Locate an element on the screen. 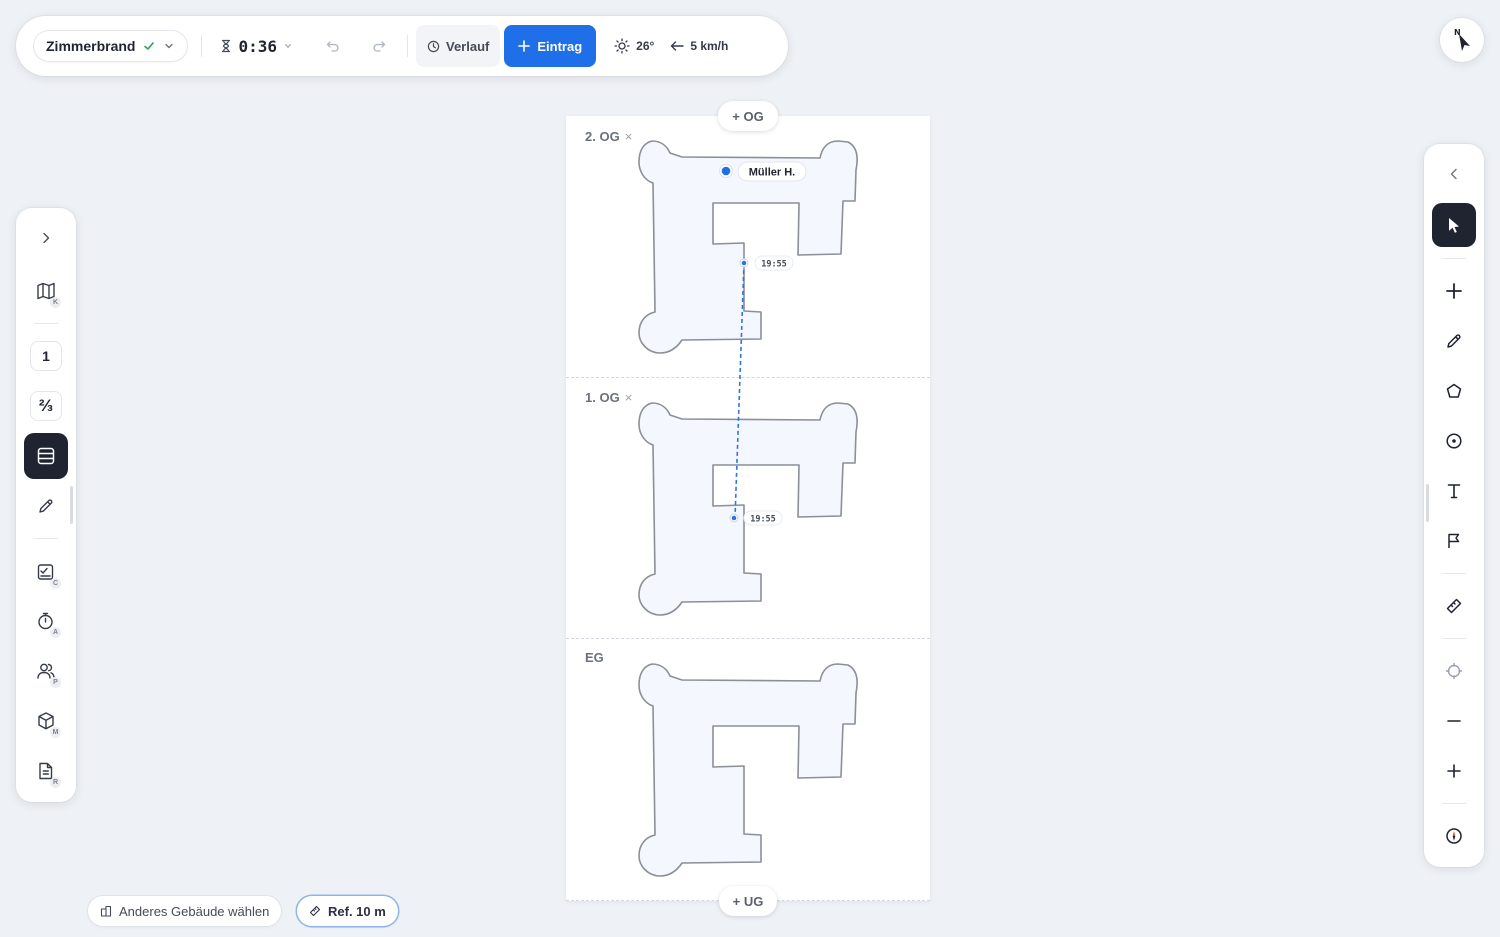 This screenshot has height=937, width=1500. polygon-icon is located at coordinates (1454, 390).